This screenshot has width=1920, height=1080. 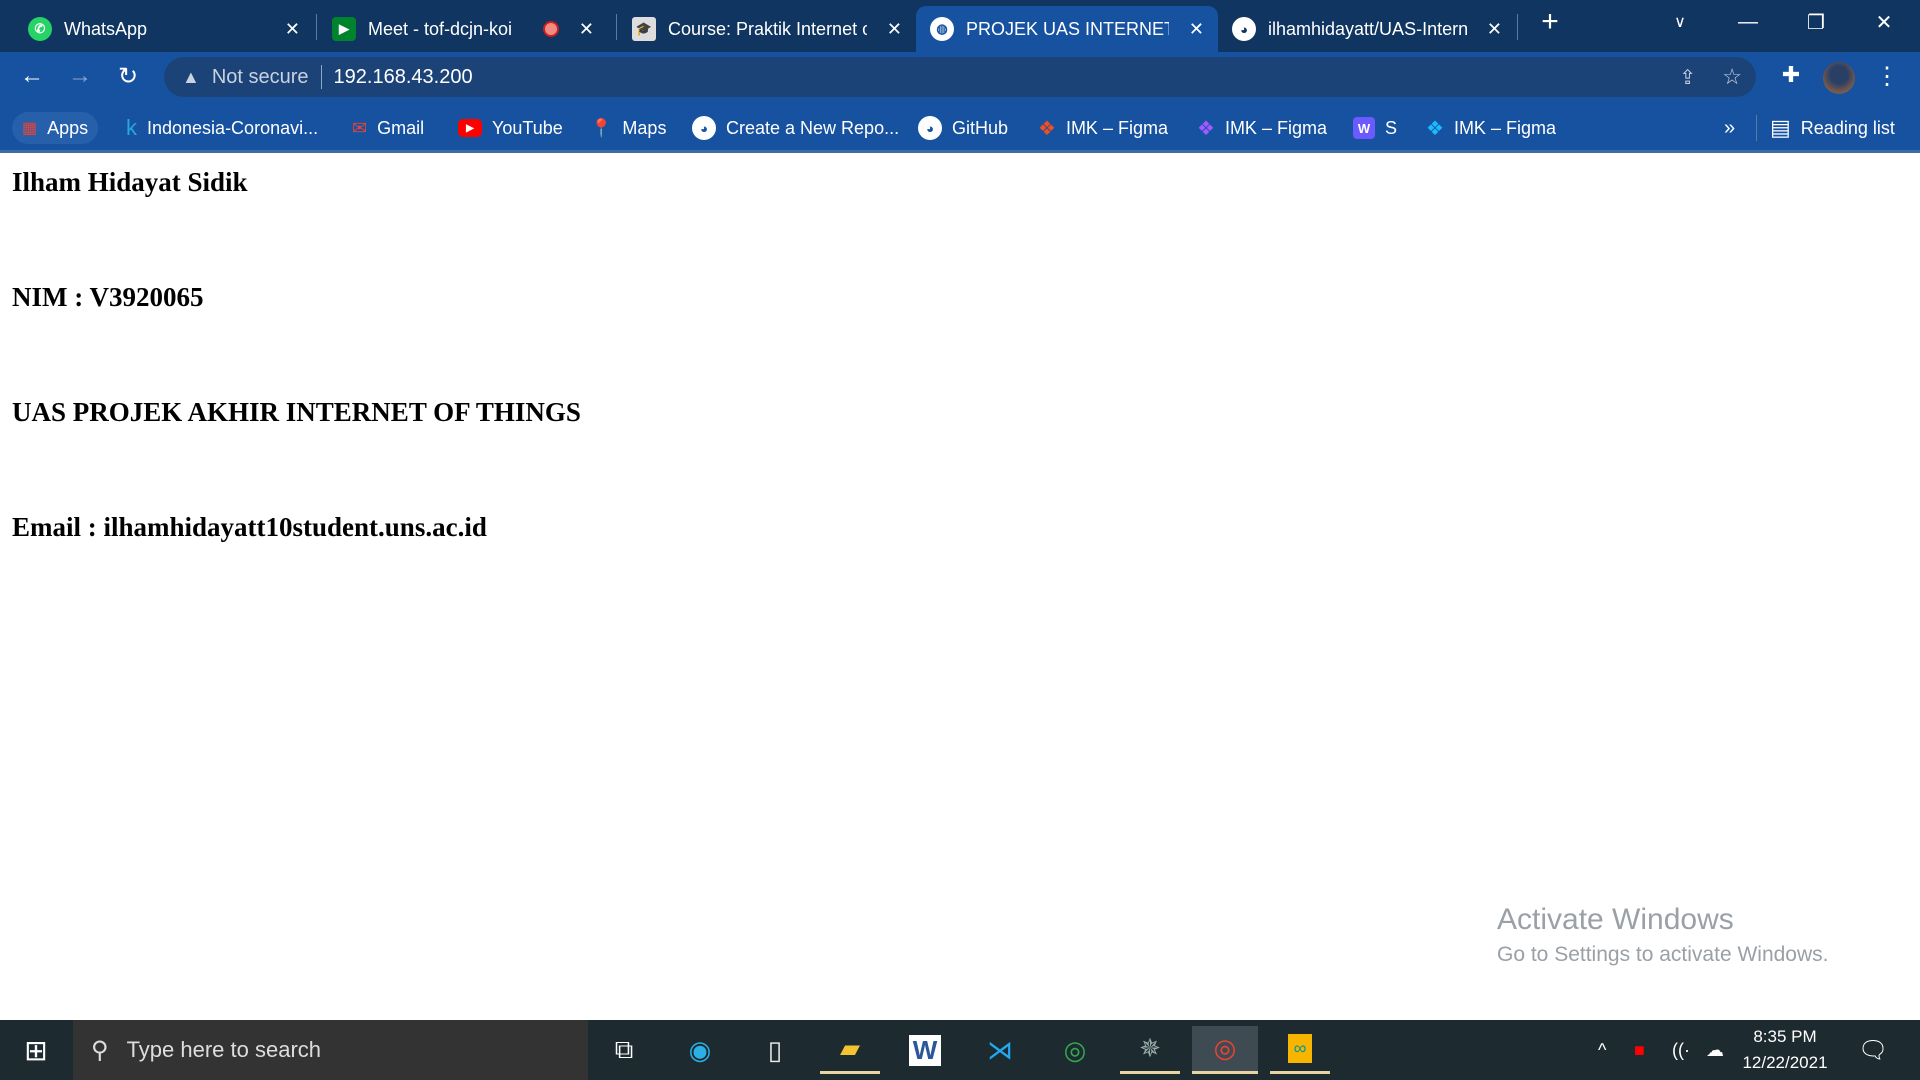 I want to click on tab-meet: ▶ Meet - tof-dcjn-koi ✕, so click(x=463, y=29).